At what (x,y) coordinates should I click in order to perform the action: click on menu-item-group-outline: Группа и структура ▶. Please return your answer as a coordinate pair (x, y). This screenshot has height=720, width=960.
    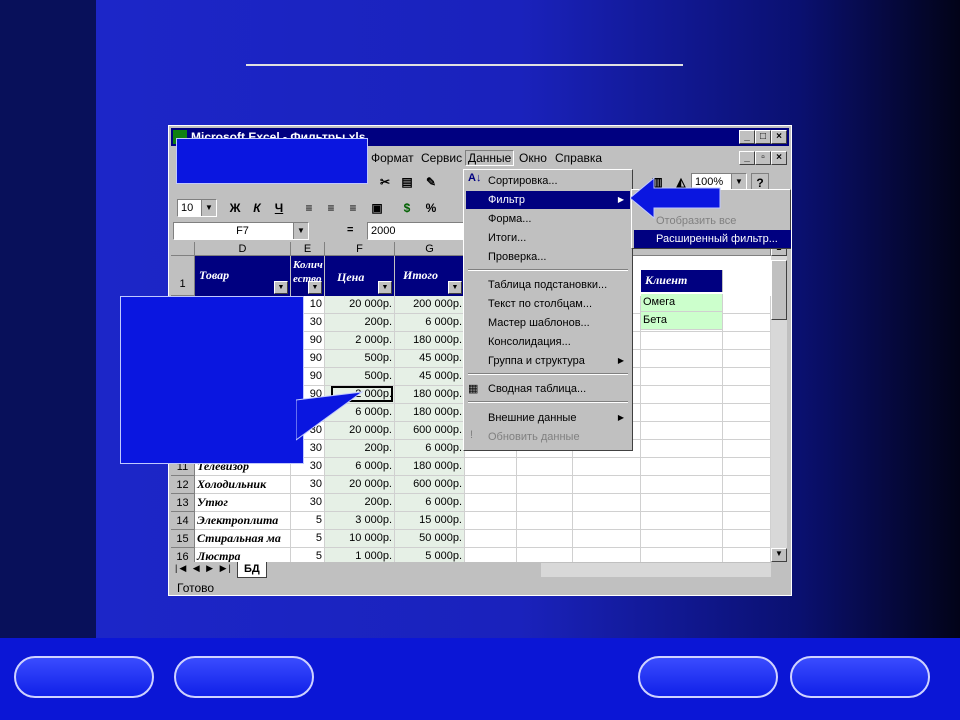
    Looking at the image, I should click on (548, 361).